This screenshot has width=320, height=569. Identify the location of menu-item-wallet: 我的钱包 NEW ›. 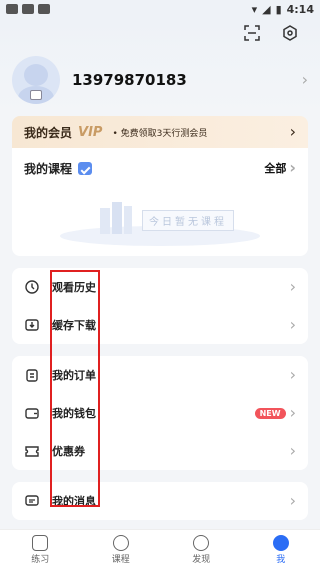
(160, 413).